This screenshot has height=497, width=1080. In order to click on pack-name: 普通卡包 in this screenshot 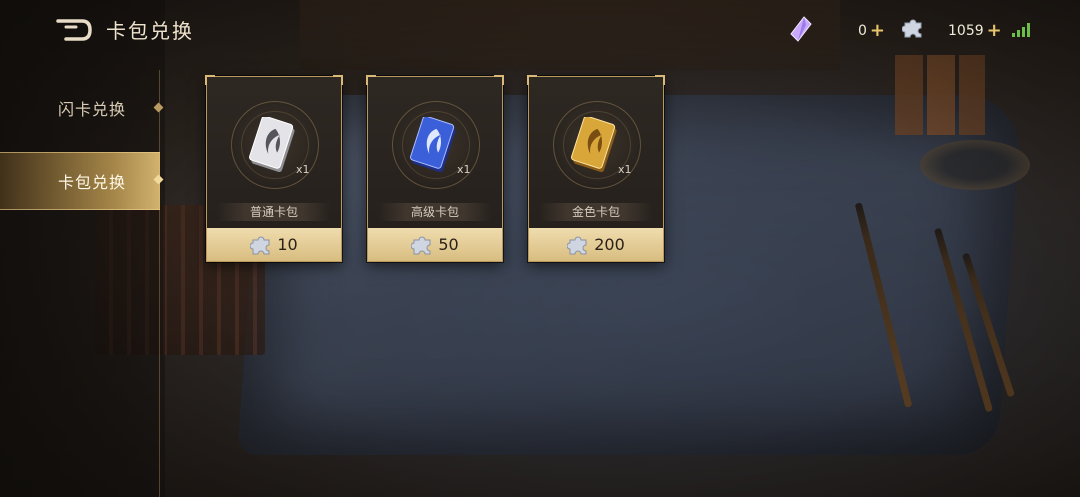, I will do `click(274, 212)`.